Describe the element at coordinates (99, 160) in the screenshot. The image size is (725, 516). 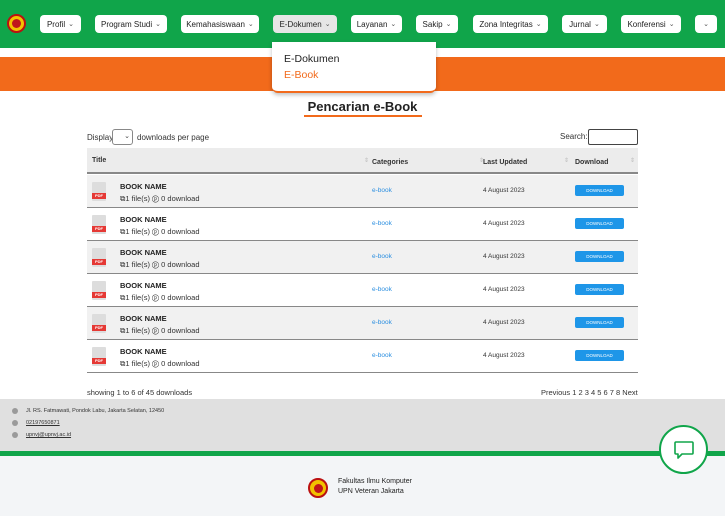
I see `column-header-title: Title` at that location.